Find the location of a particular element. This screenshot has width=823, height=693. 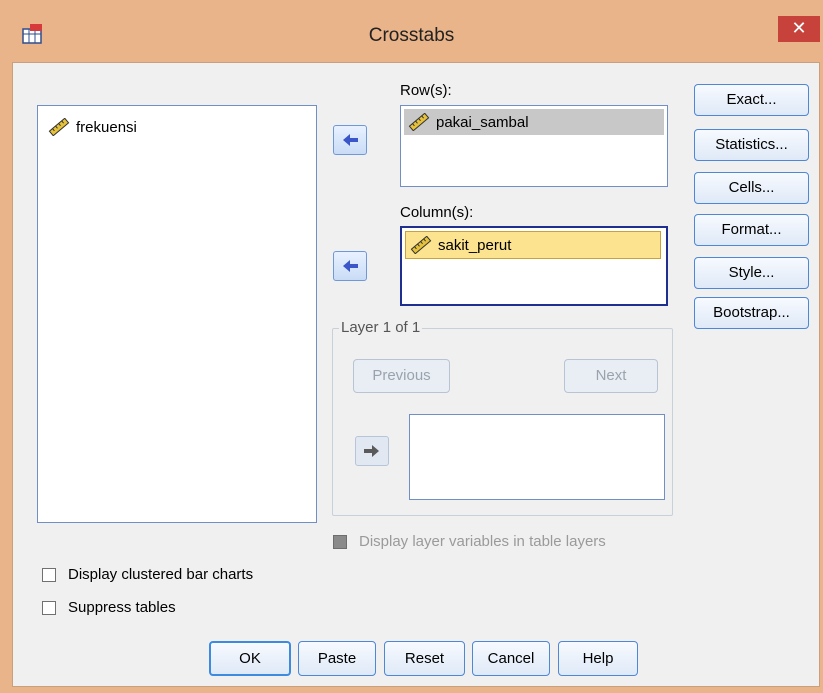

display-layer-vars-checkbox is located at coordinates (340, 542).